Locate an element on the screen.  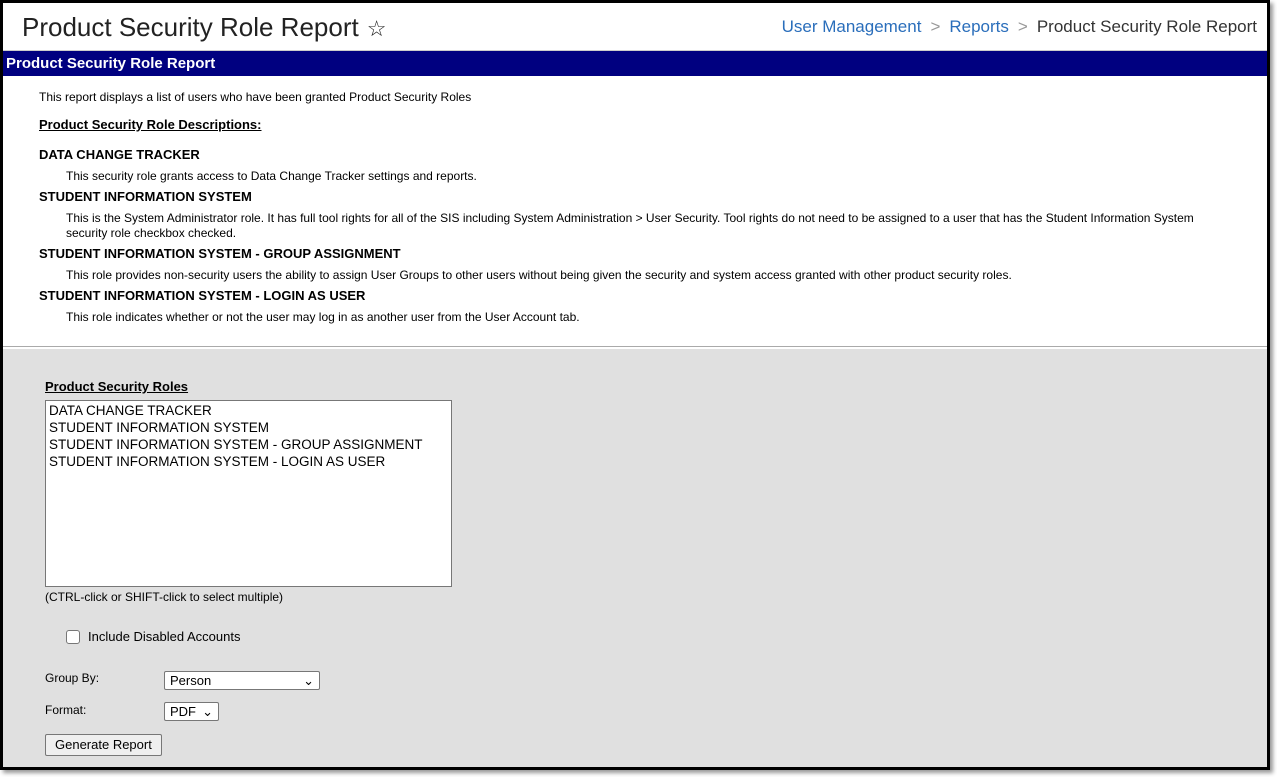
star-icon: ☆ is located at coordinates (377, 28).